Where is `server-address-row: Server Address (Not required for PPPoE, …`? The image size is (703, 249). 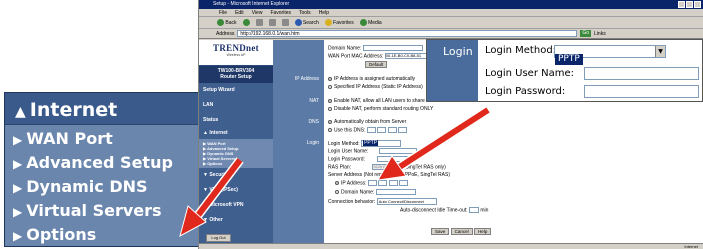 server-address-row: Server Address (Not required for PPPoE, … is located at coordinates (389, 175).